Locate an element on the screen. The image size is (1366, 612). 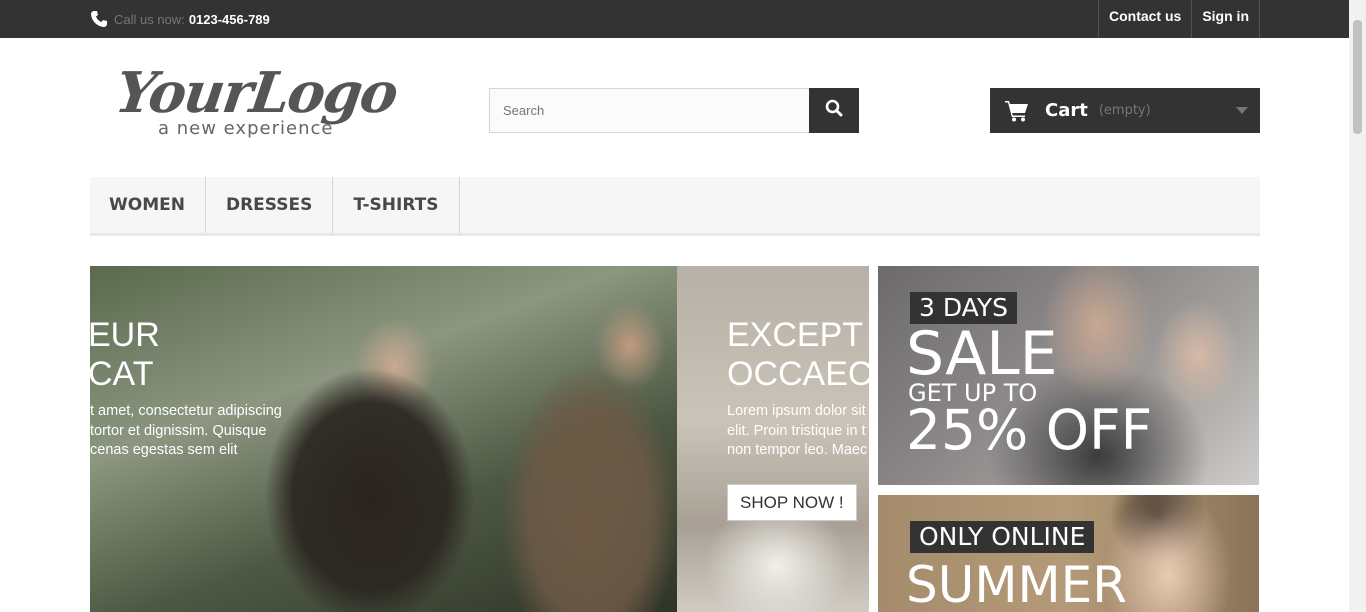
shop-now-button: SHOP NOW ! is located at coordinates (792, 502).